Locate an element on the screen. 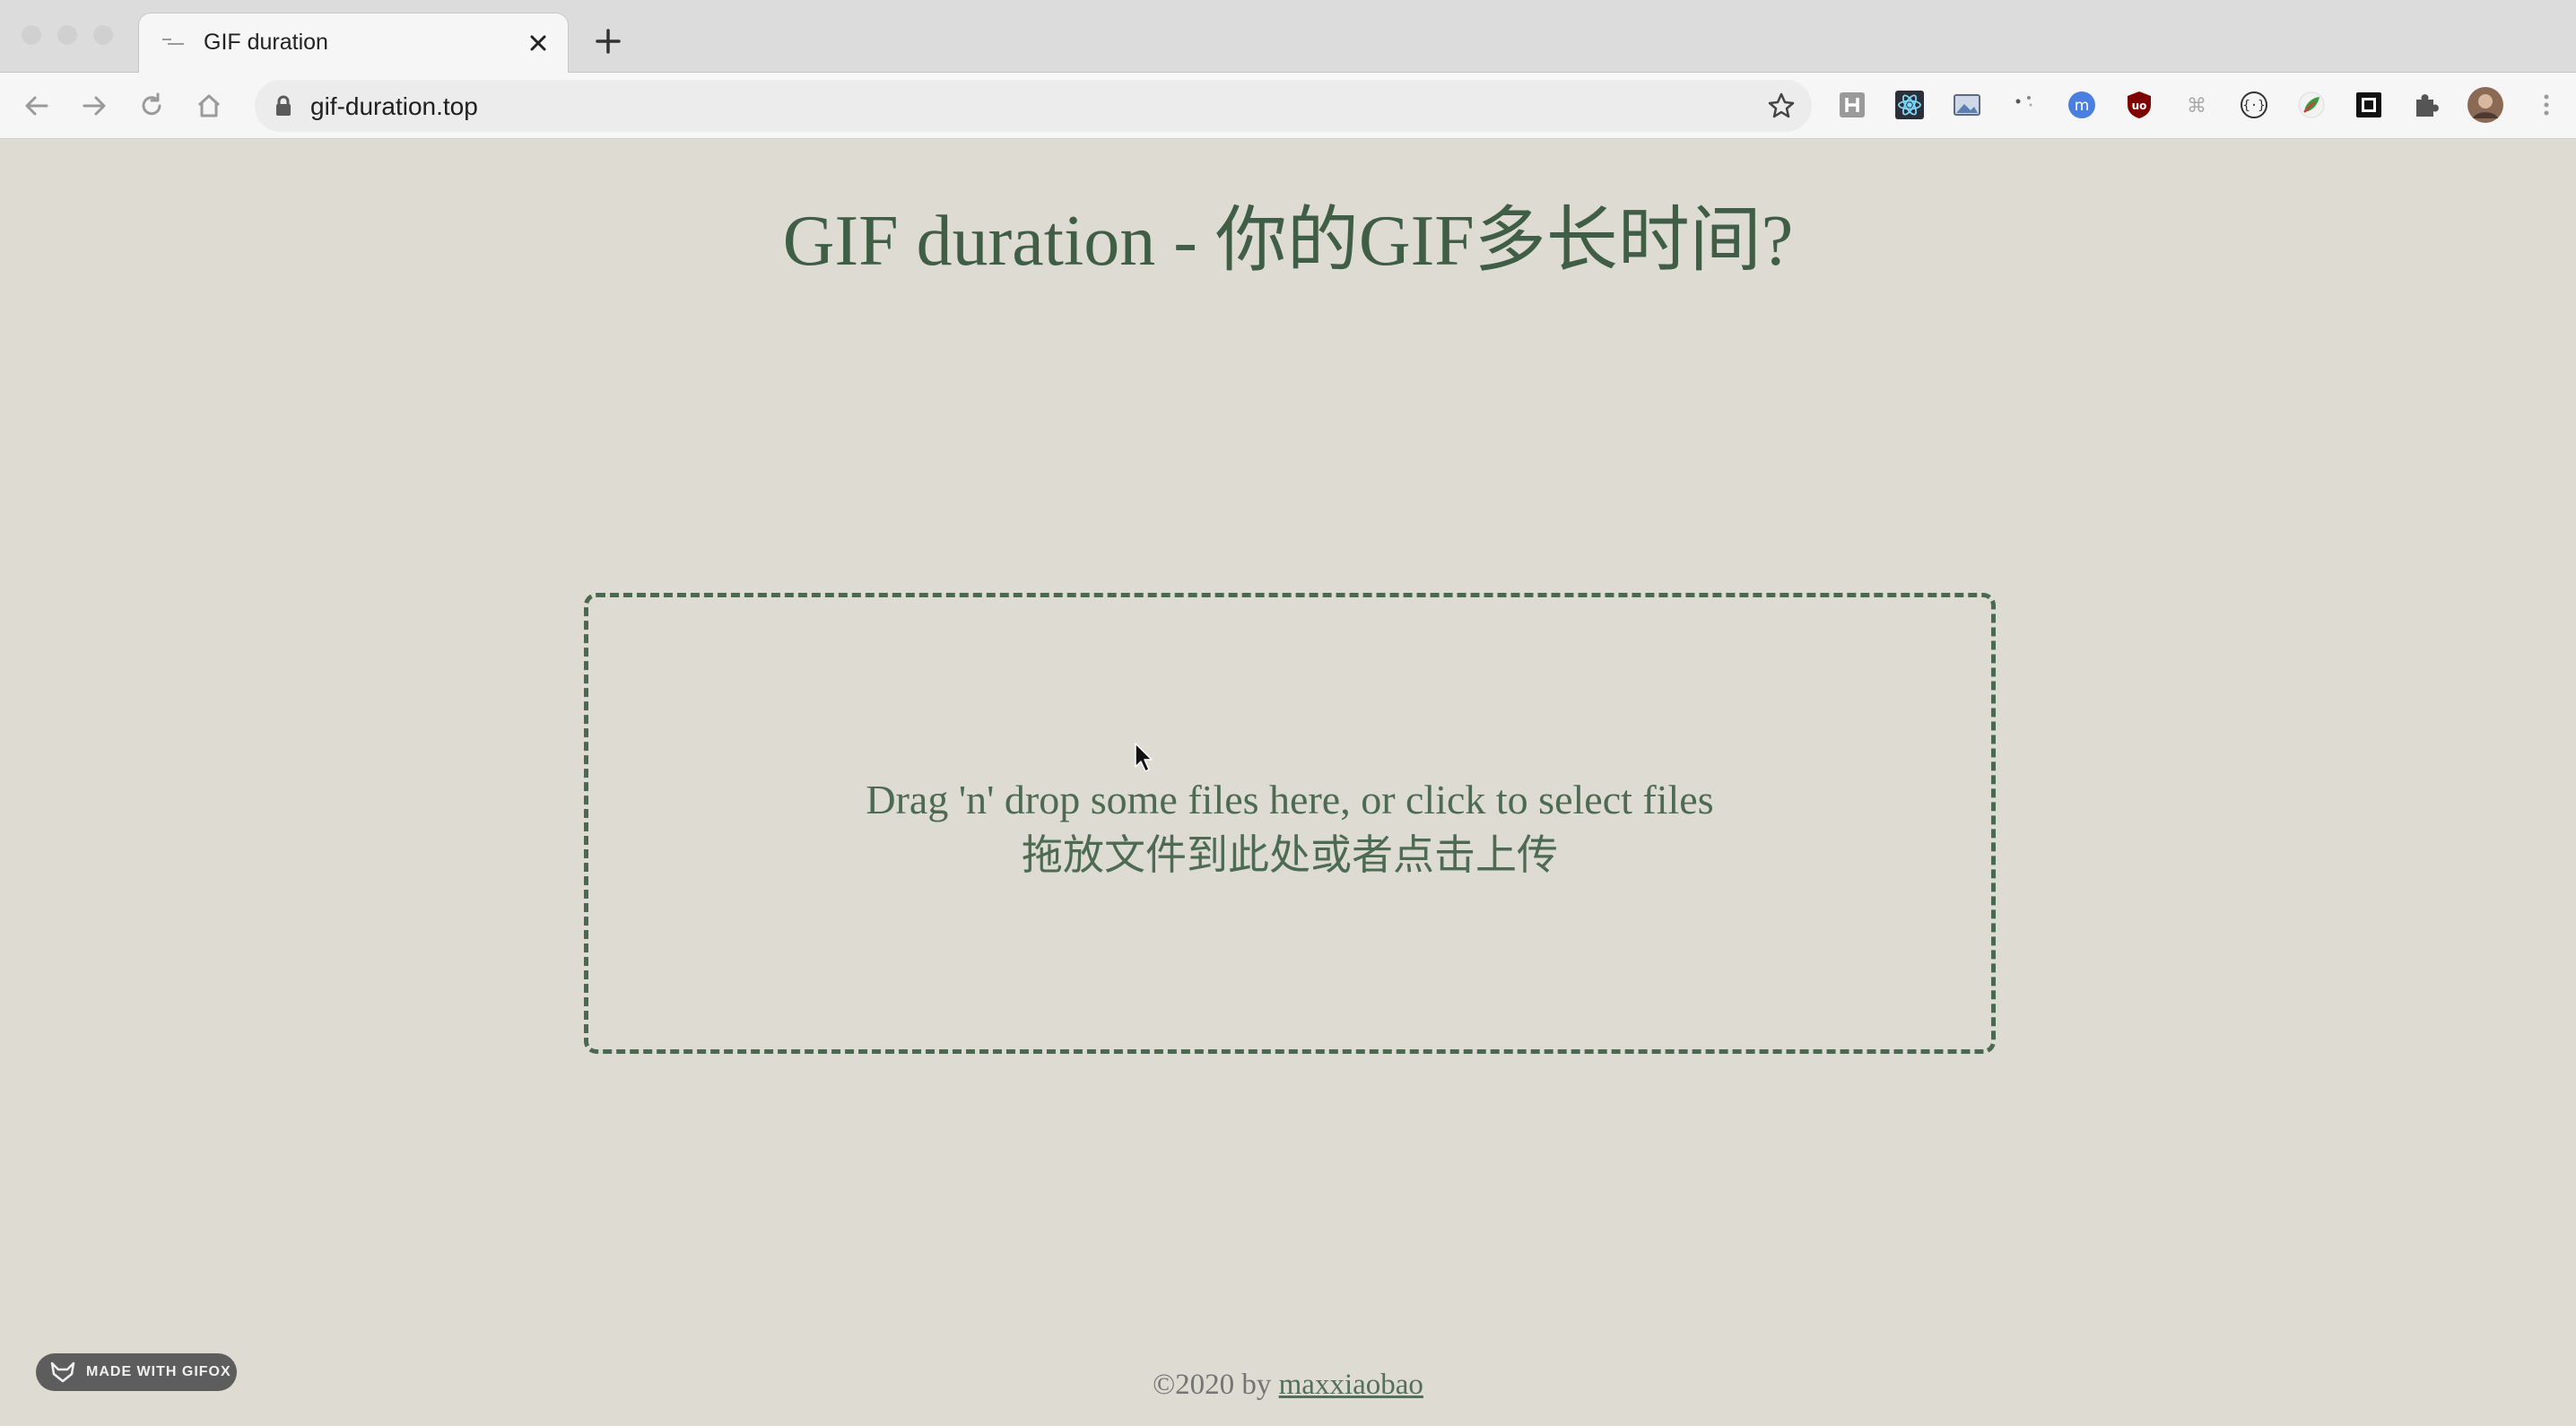  lock-icon is located at coordinates (283, 105).